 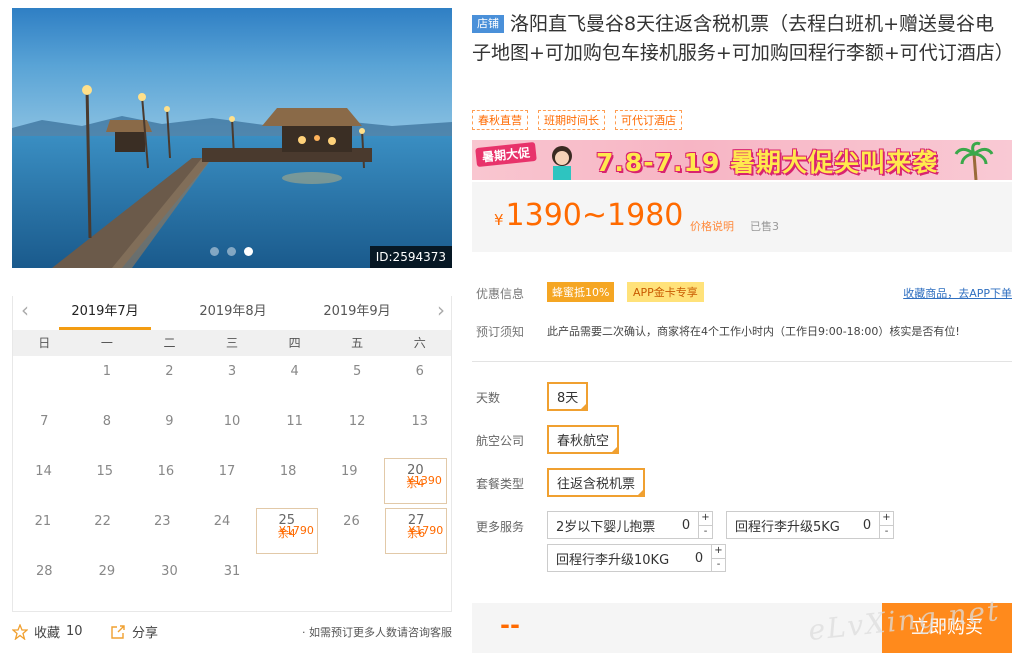 I want to click on share-button: 分享, so click(x=134, y=631).